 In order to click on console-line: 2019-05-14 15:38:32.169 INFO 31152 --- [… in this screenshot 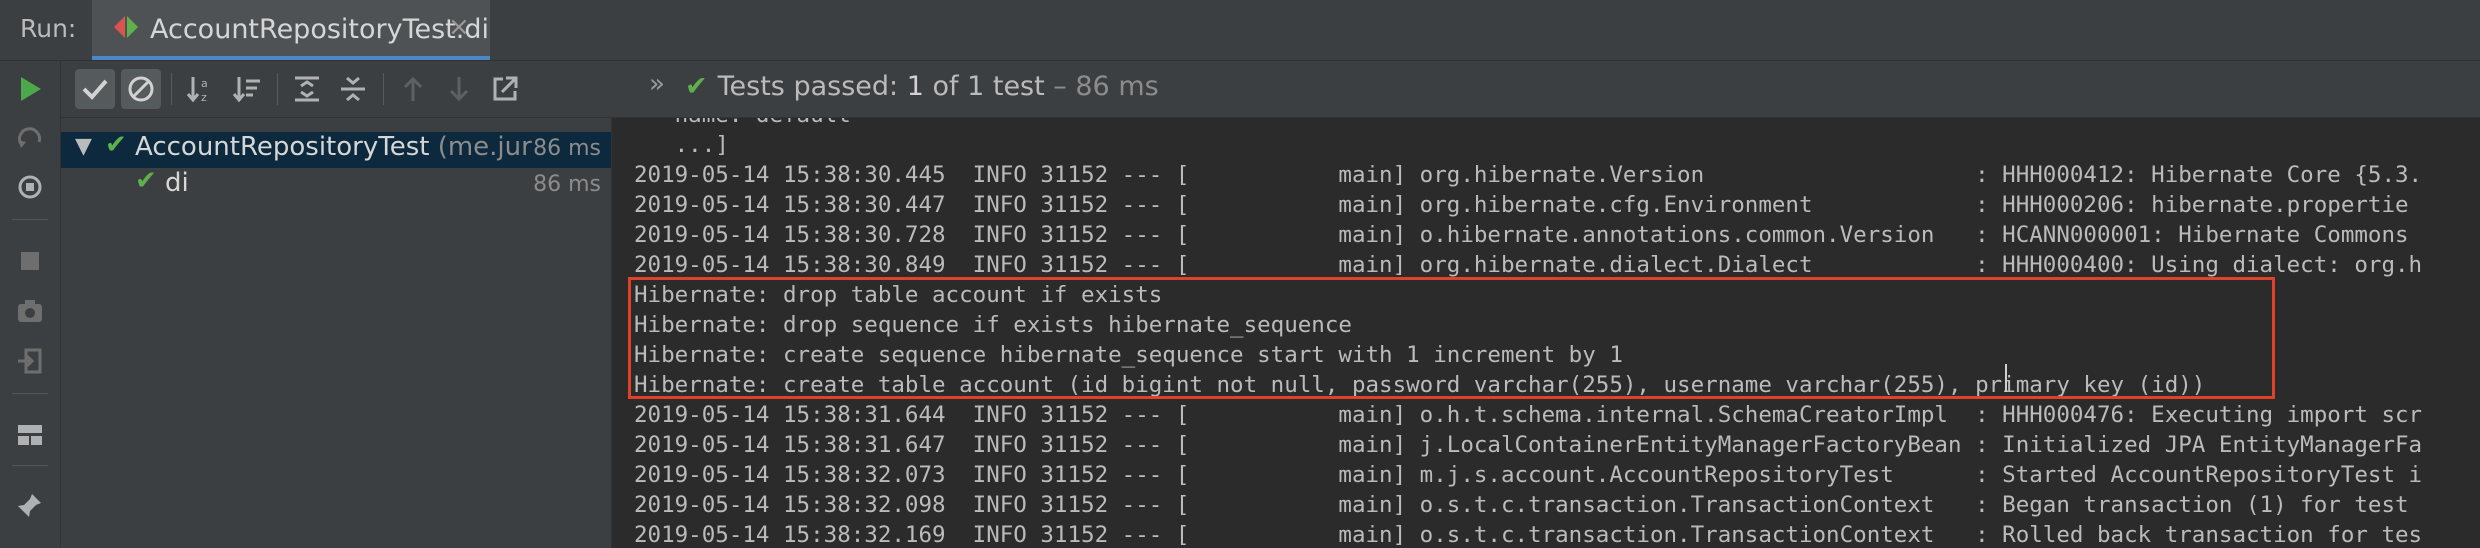, I will do `click(1528, 535)`.